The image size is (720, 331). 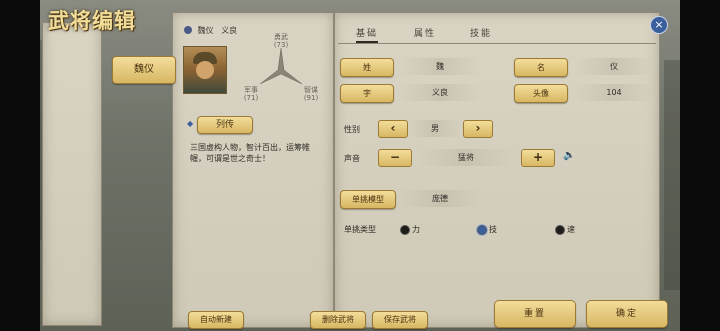 I want to click on voice-value: 猛将, so click(x=466, y=157).